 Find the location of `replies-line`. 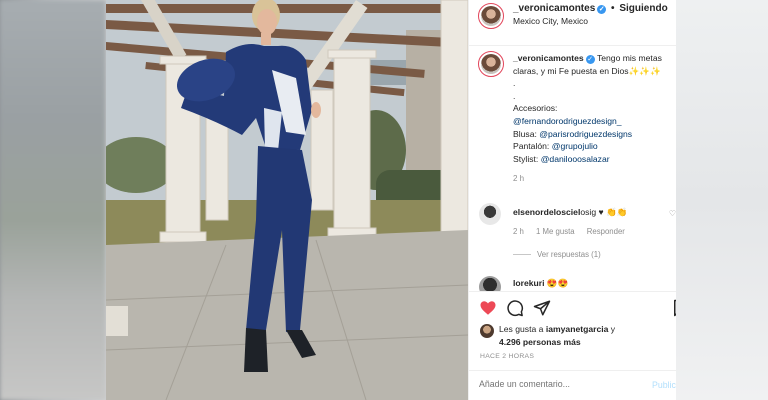

replies-line is located at coordinates (522, 254).